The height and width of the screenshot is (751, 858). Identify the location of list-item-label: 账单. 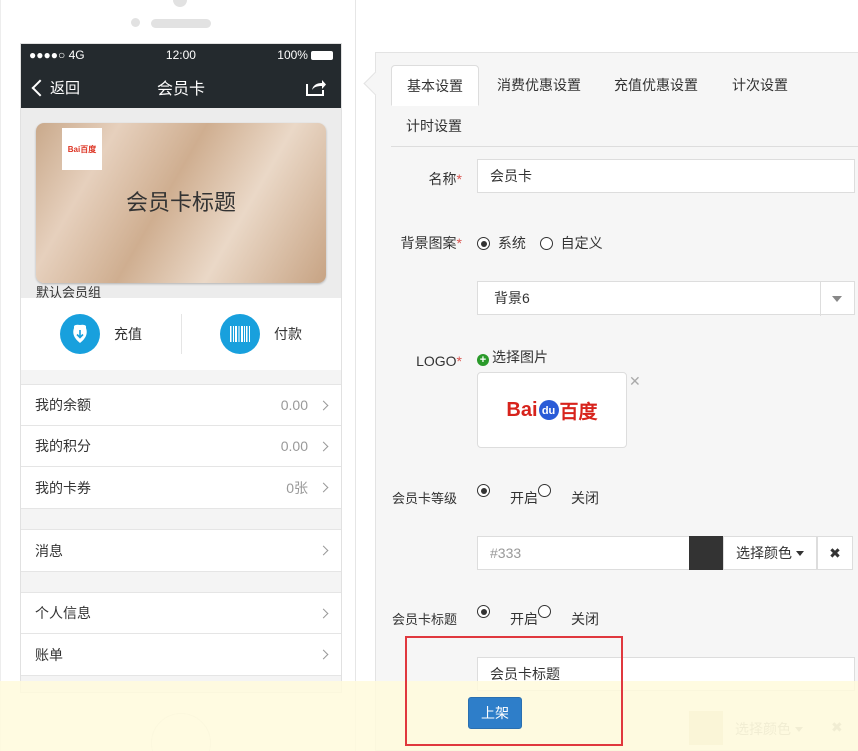
(49, 654).